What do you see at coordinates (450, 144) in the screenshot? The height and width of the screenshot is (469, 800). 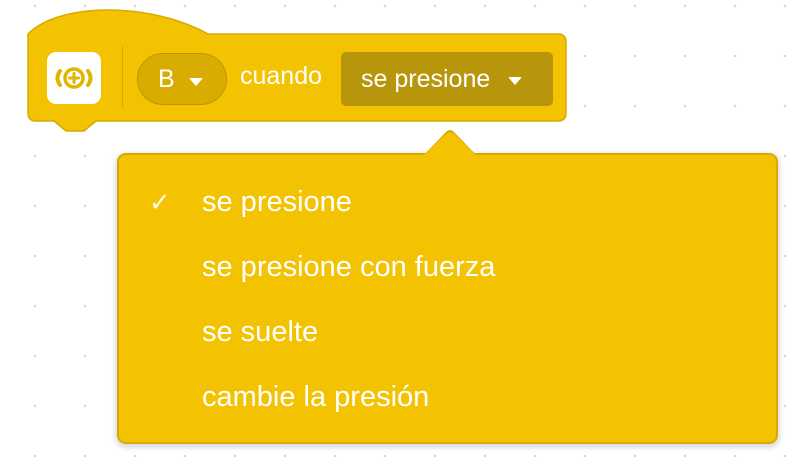 I see `menu-pointer-arrow-fill` at bounding box center [450, 144].